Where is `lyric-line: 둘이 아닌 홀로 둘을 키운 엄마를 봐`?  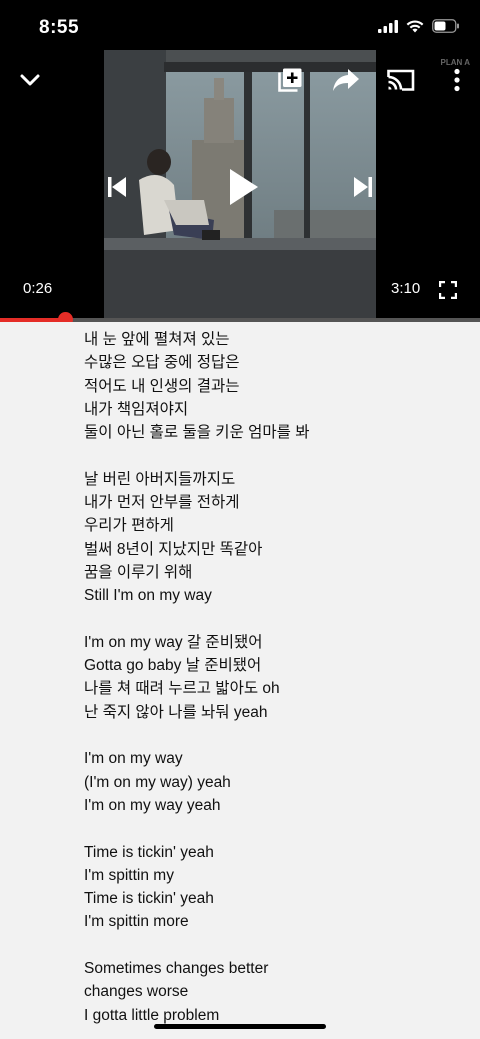 lyric-line: 둘이 아닌 홀로 둘을 키운 엄마를 봐 is located at coordinates (197, 433).